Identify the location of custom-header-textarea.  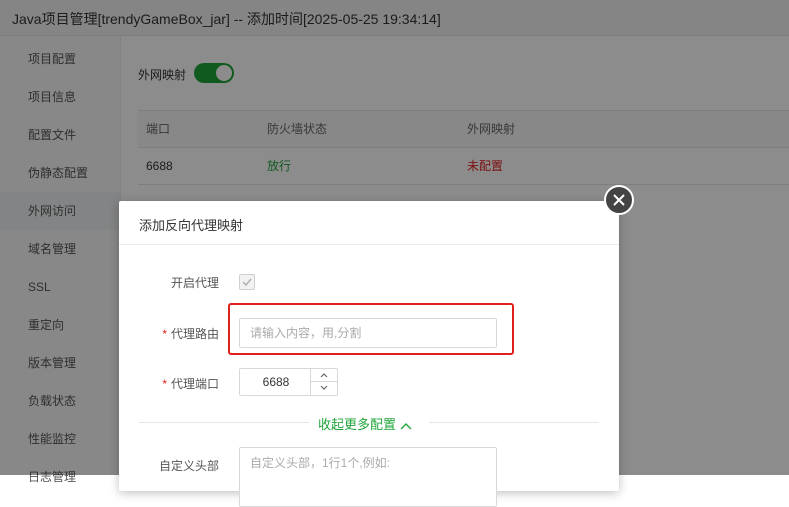
(368, 477).